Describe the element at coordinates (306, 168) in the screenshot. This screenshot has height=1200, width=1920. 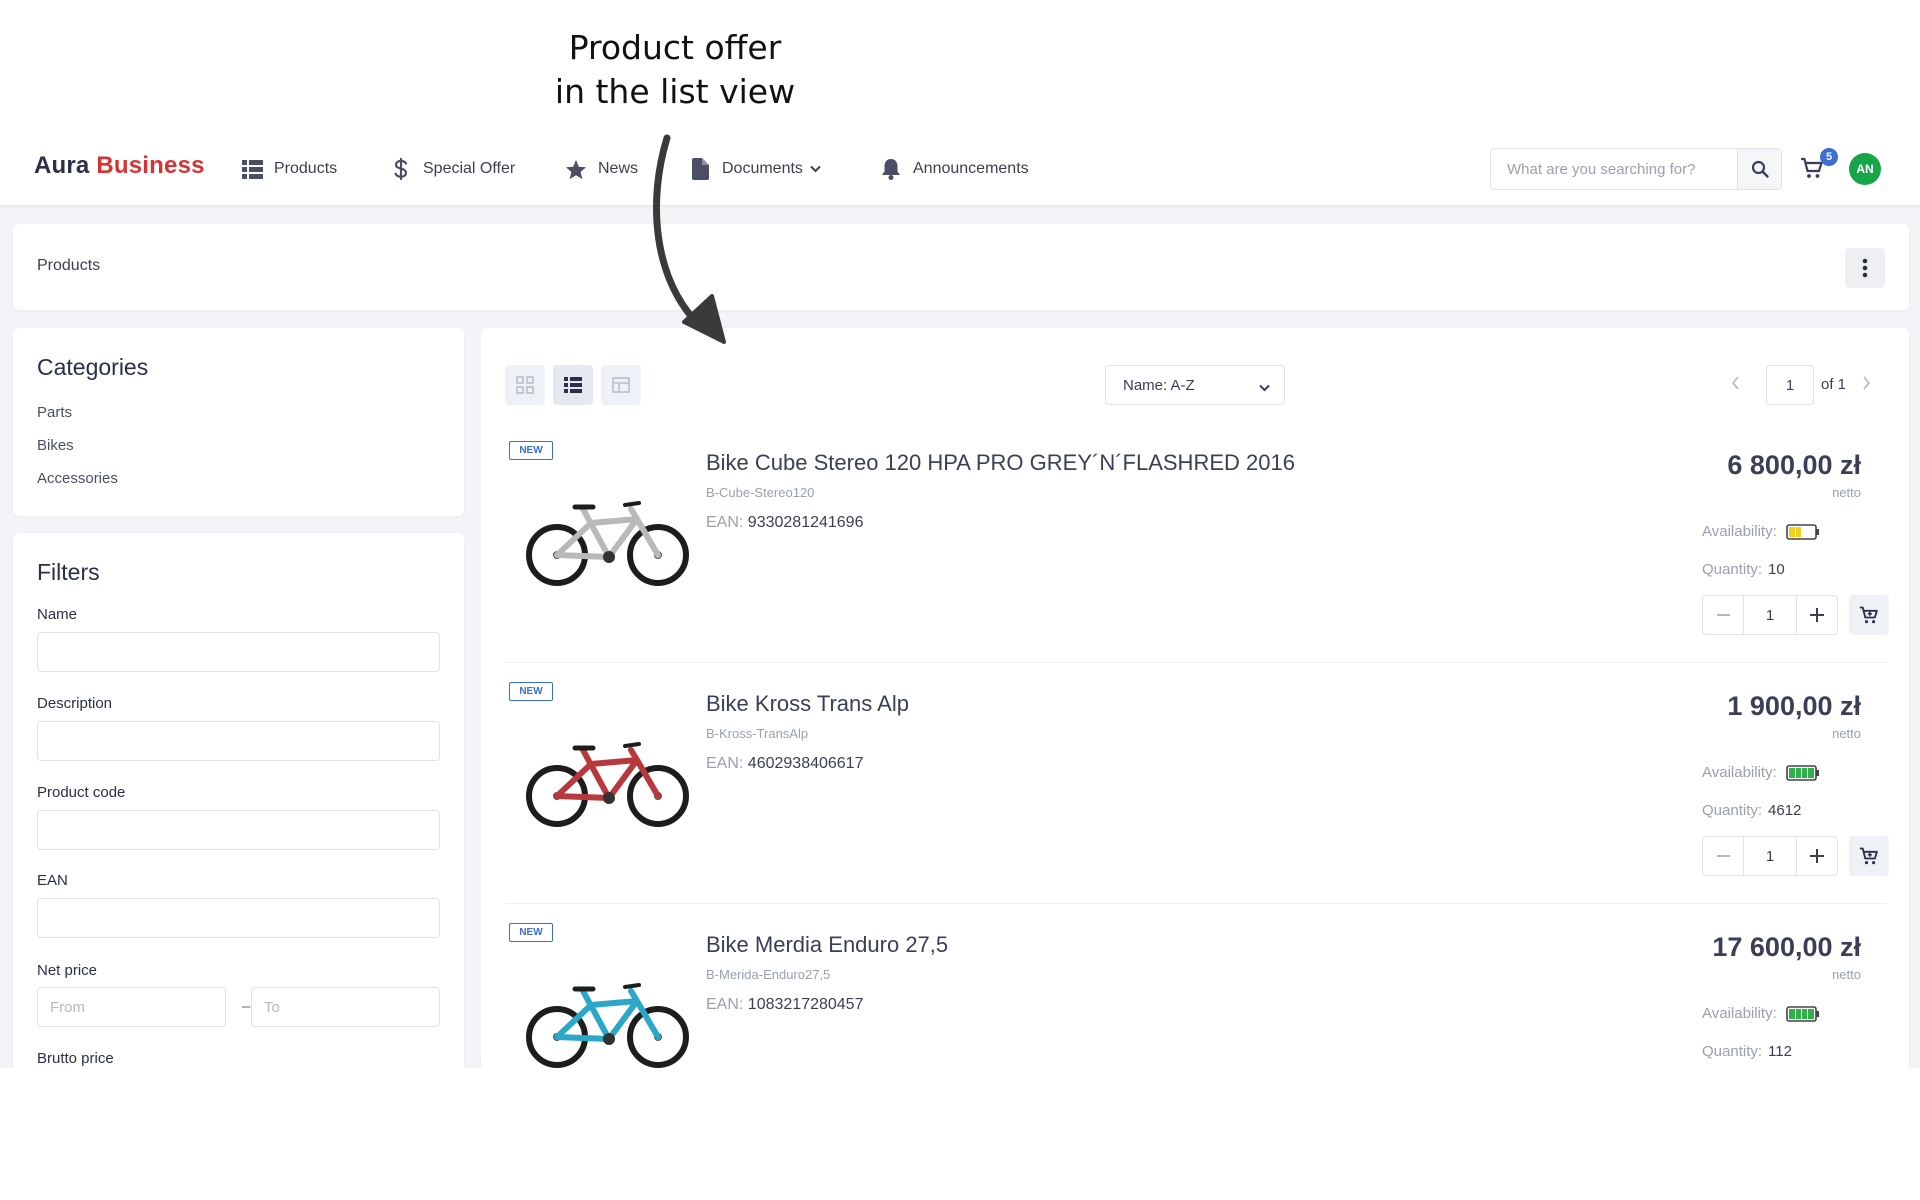
I see `nav-label-products: Products` at that location.